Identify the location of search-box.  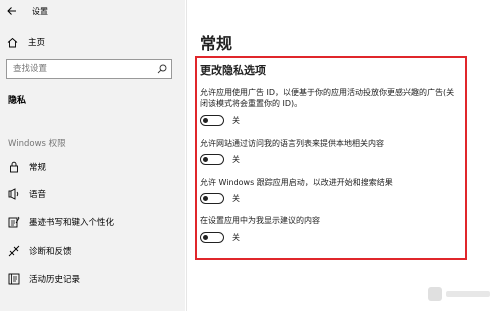
(89, 69).